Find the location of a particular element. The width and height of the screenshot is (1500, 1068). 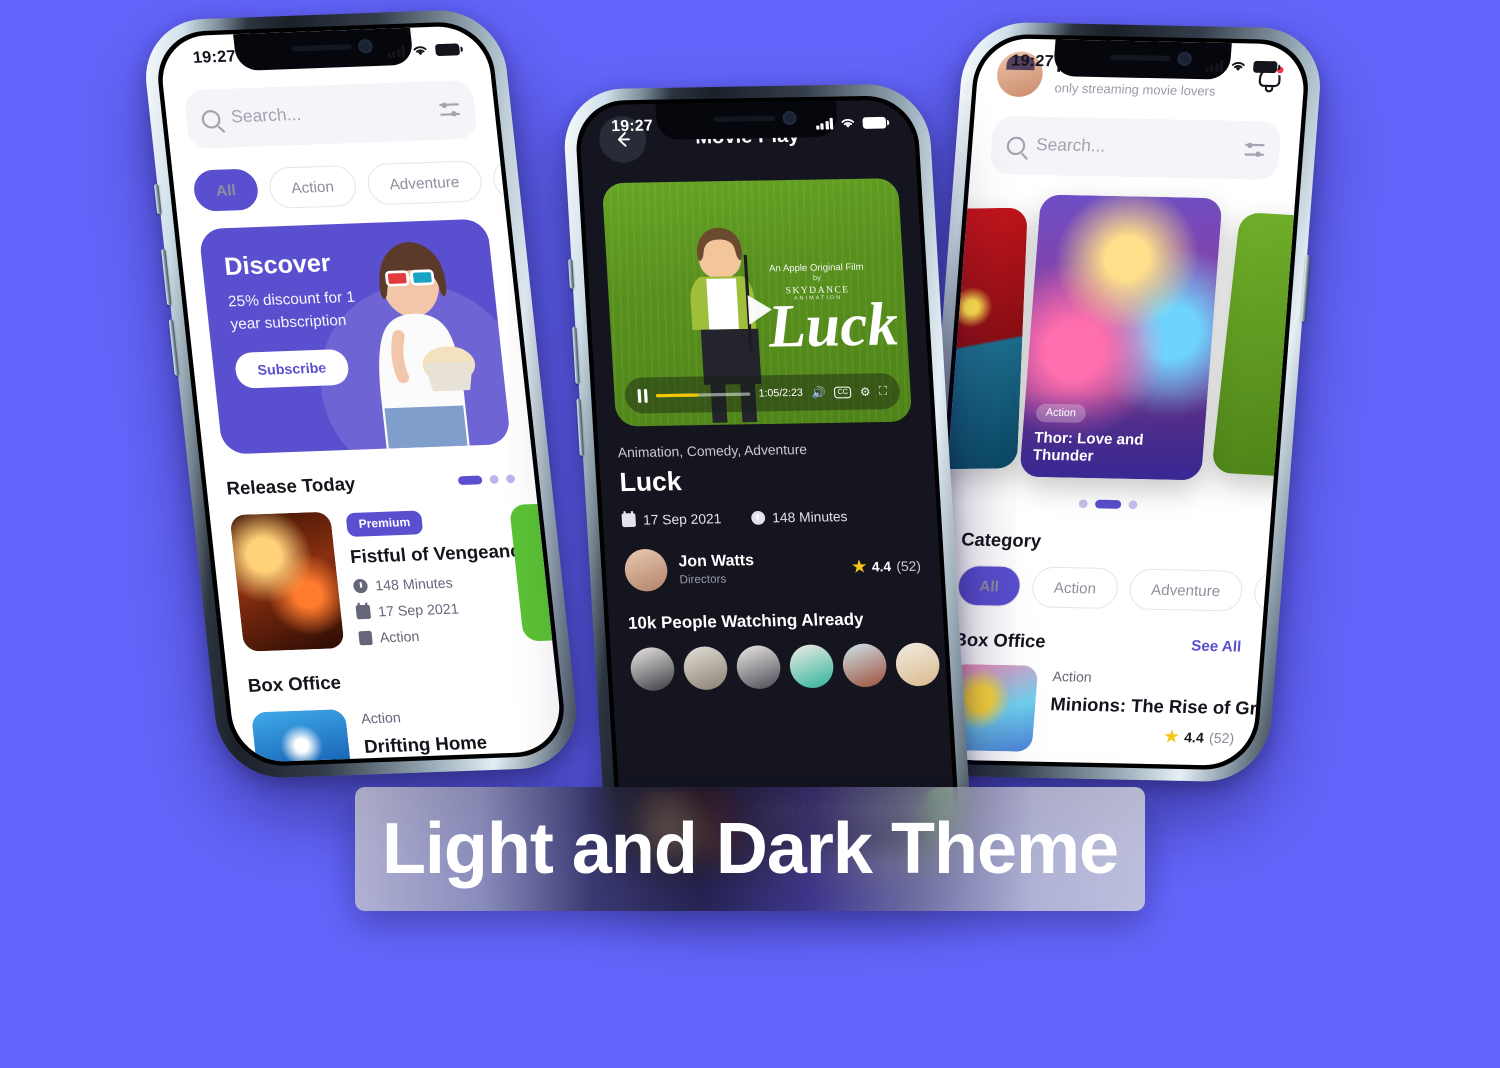

carousel-card-thor: Action Thor: Love and Thunder is located at coordinates (1121, 337).